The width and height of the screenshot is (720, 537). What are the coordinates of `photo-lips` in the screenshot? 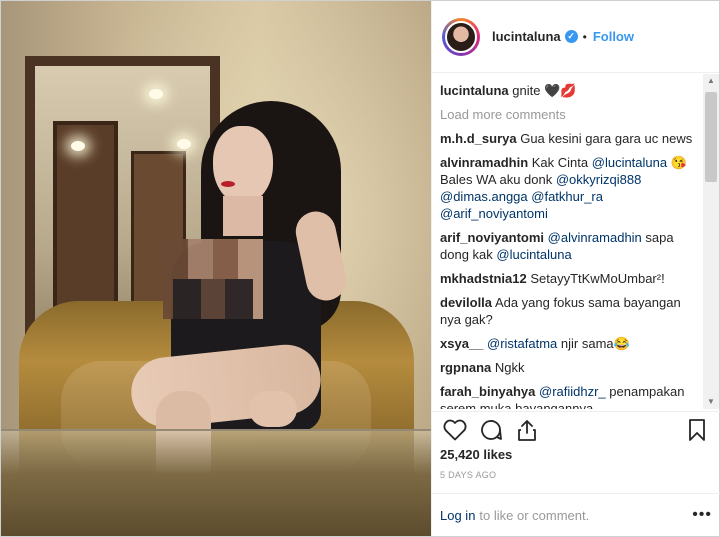 It's located at (228, 184).